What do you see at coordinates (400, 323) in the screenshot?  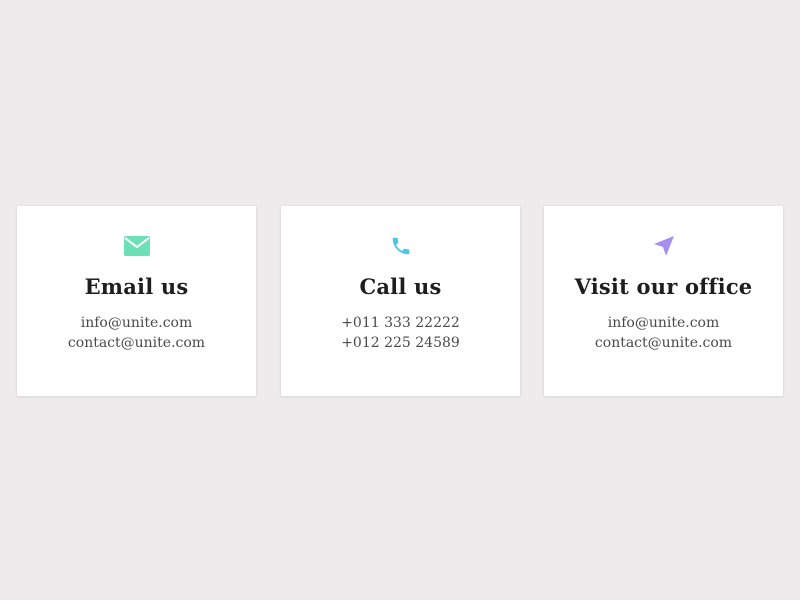 I see `phone-line-1: +011 333 22222` at bounding box center [400, 323].